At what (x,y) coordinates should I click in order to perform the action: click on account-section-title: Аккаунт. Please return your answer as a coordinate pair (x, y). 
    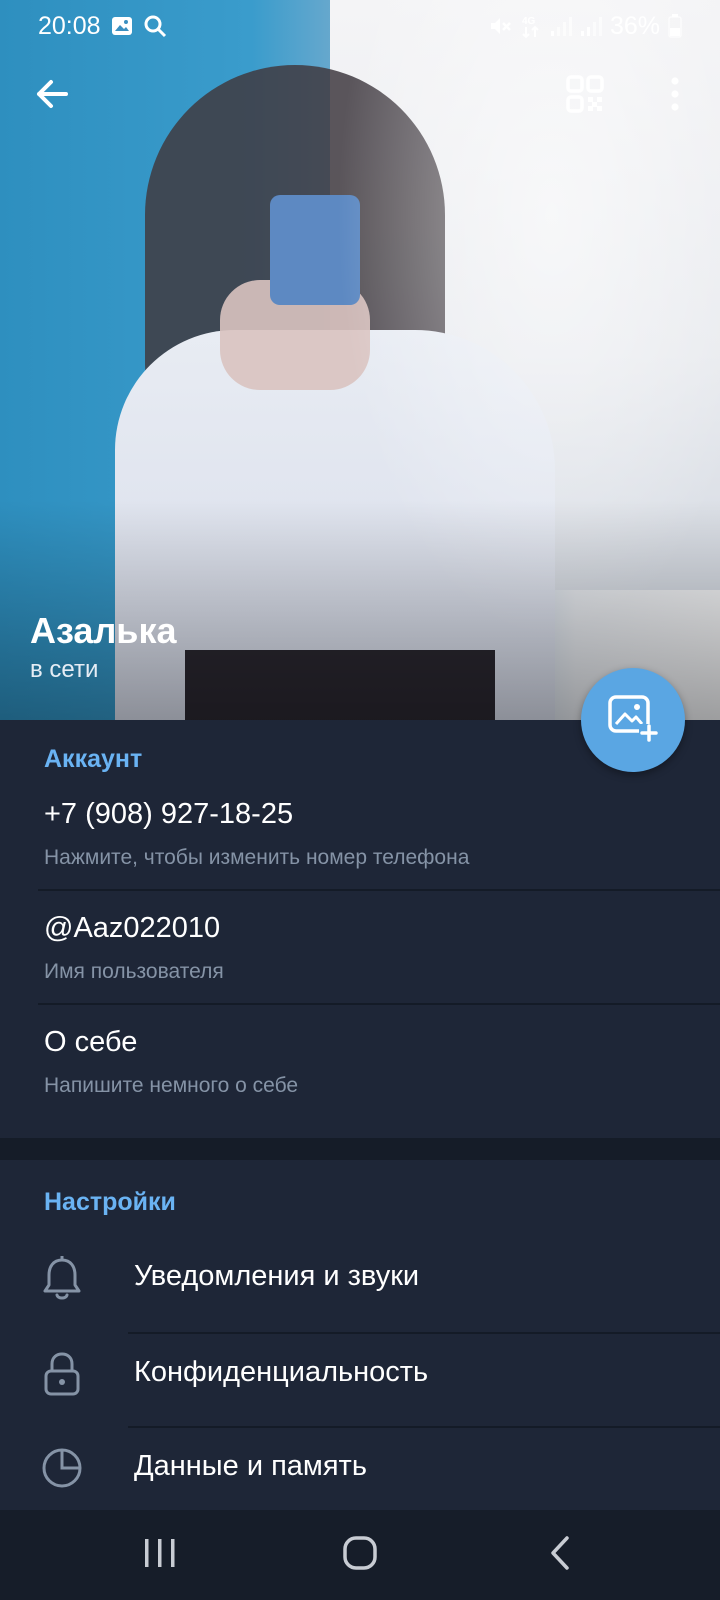
    Looking at the image, I should click on (93, 759).